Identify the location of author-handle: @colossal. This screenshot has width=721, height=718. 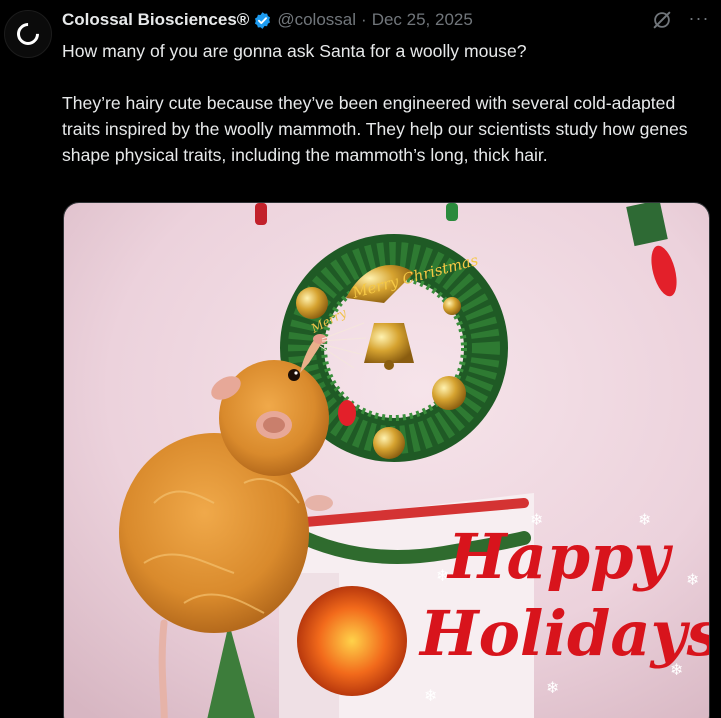
(316, 20).